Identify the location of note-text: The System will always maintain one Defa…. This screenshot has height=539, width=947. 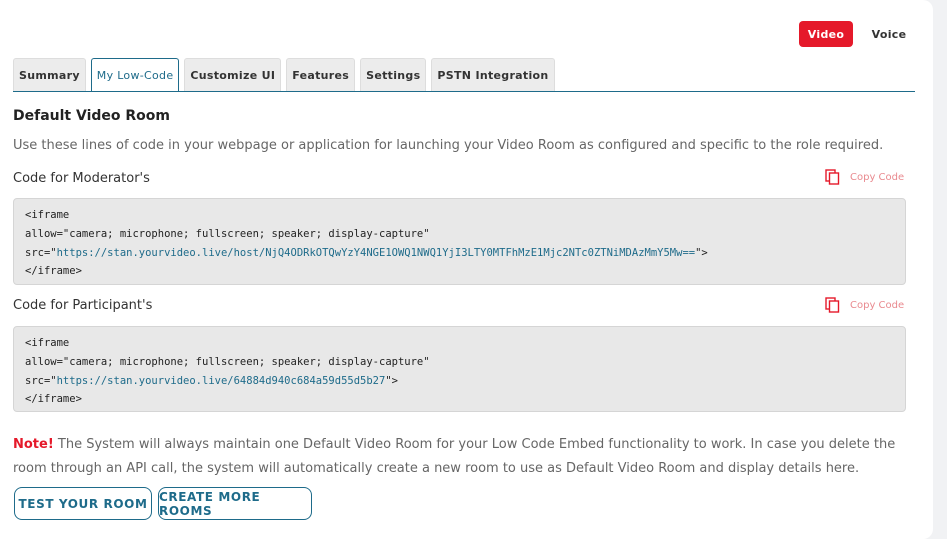
(454, 456).